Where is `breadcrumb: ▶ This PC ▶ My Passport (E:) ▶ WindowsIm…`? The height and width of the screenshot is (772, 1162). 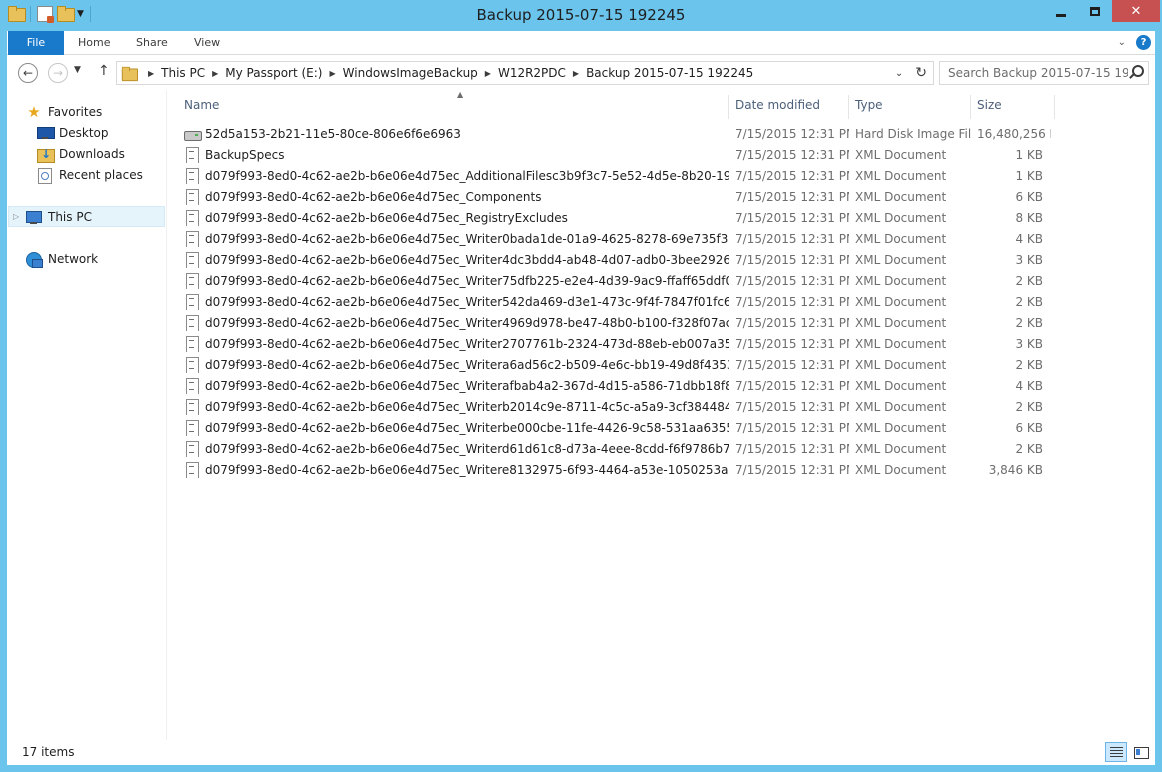 breadcrumb: ▶ This PC ▶ My Passport (E:) ▶ WindowsIm… is located at coordinates (447, 73).